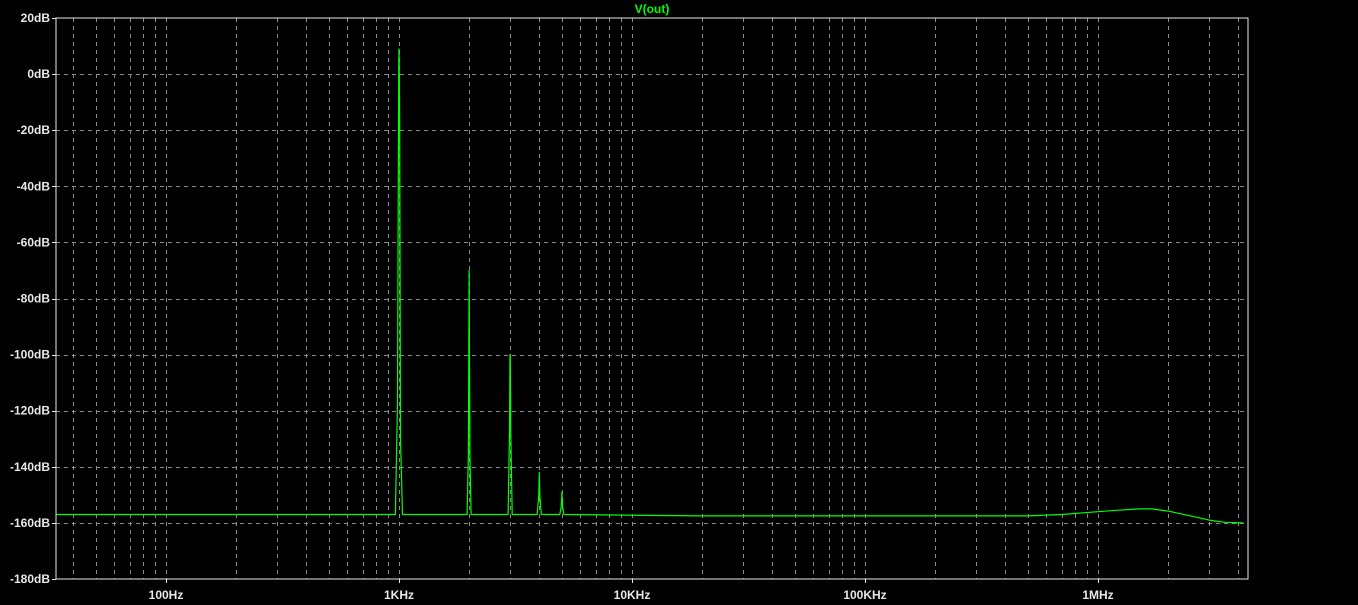 The image size is (1358, 605). I want to click on y-tick-label: -40dB, so click(34, 186).